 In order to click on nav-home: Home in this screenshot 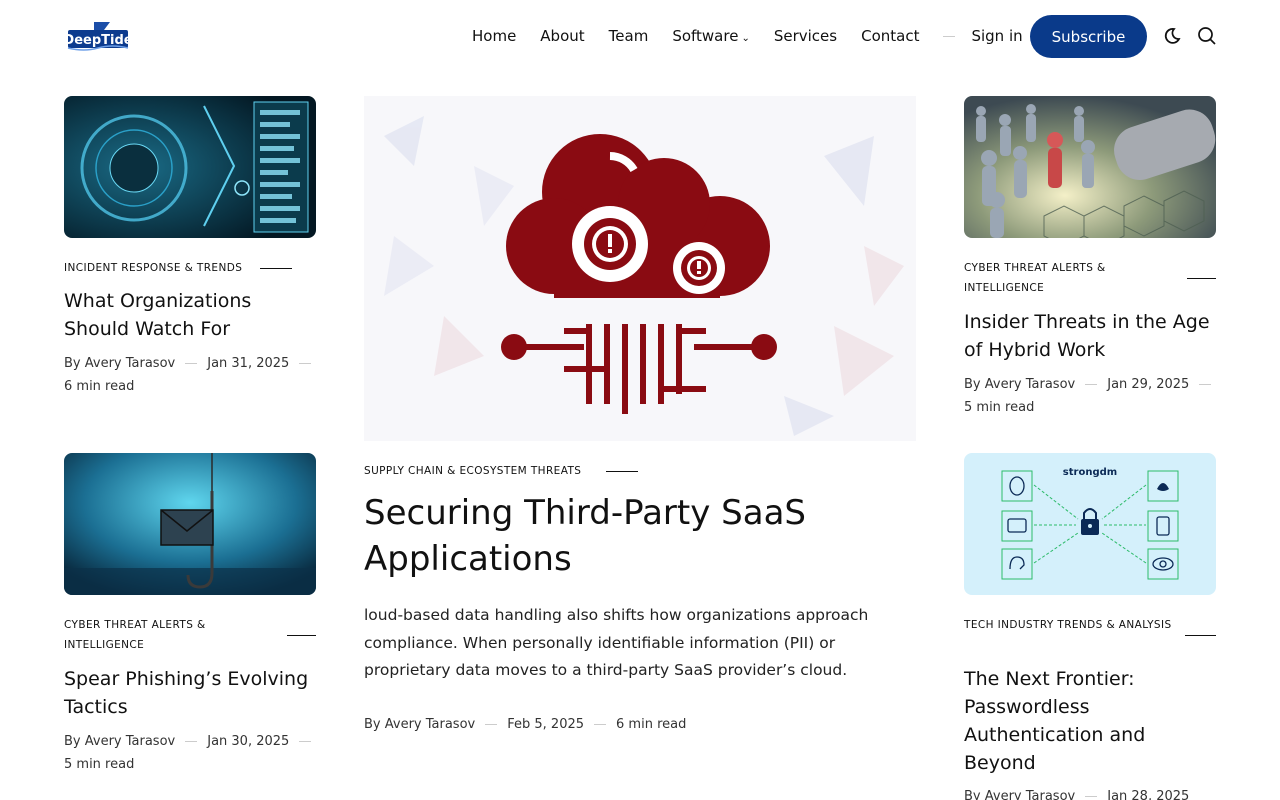, I will do `click(494, 36)`.